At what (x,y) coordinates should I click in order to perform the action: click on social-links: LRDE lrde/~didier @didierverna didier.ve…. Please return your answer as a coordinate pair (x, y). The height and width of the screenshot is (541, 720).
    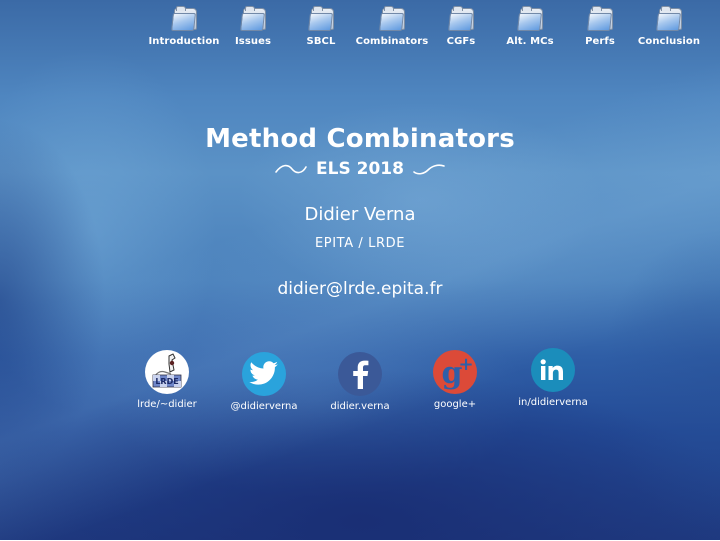
    Looking at the image, I should click on (360, 384).